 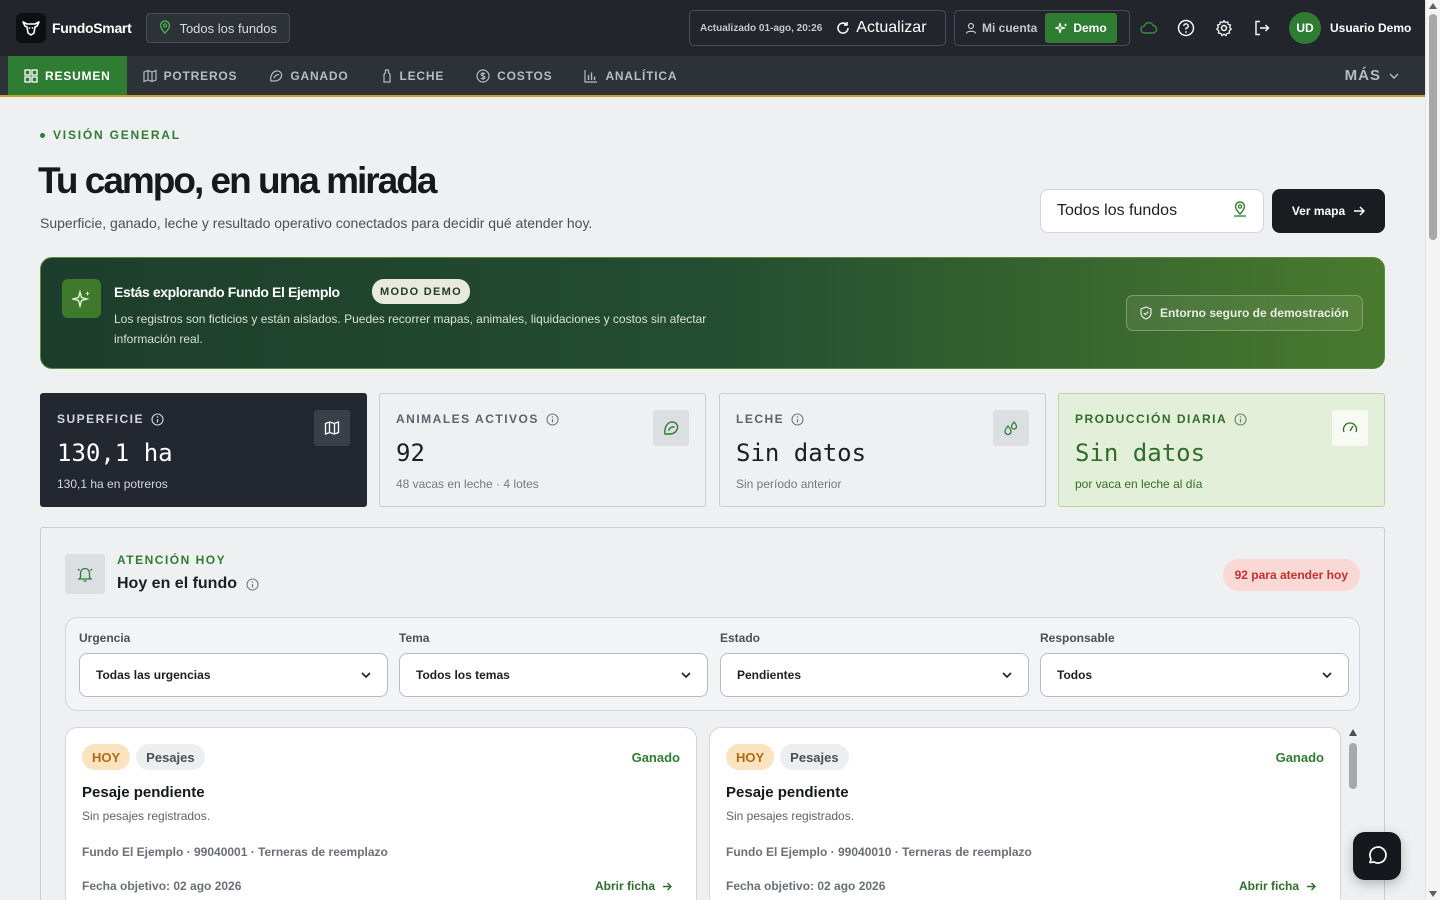 What do you see at coordinates (1372, 75) in the screenshot?
I see `nav-more-button: MÁS` at bounding box center [1372, 75].